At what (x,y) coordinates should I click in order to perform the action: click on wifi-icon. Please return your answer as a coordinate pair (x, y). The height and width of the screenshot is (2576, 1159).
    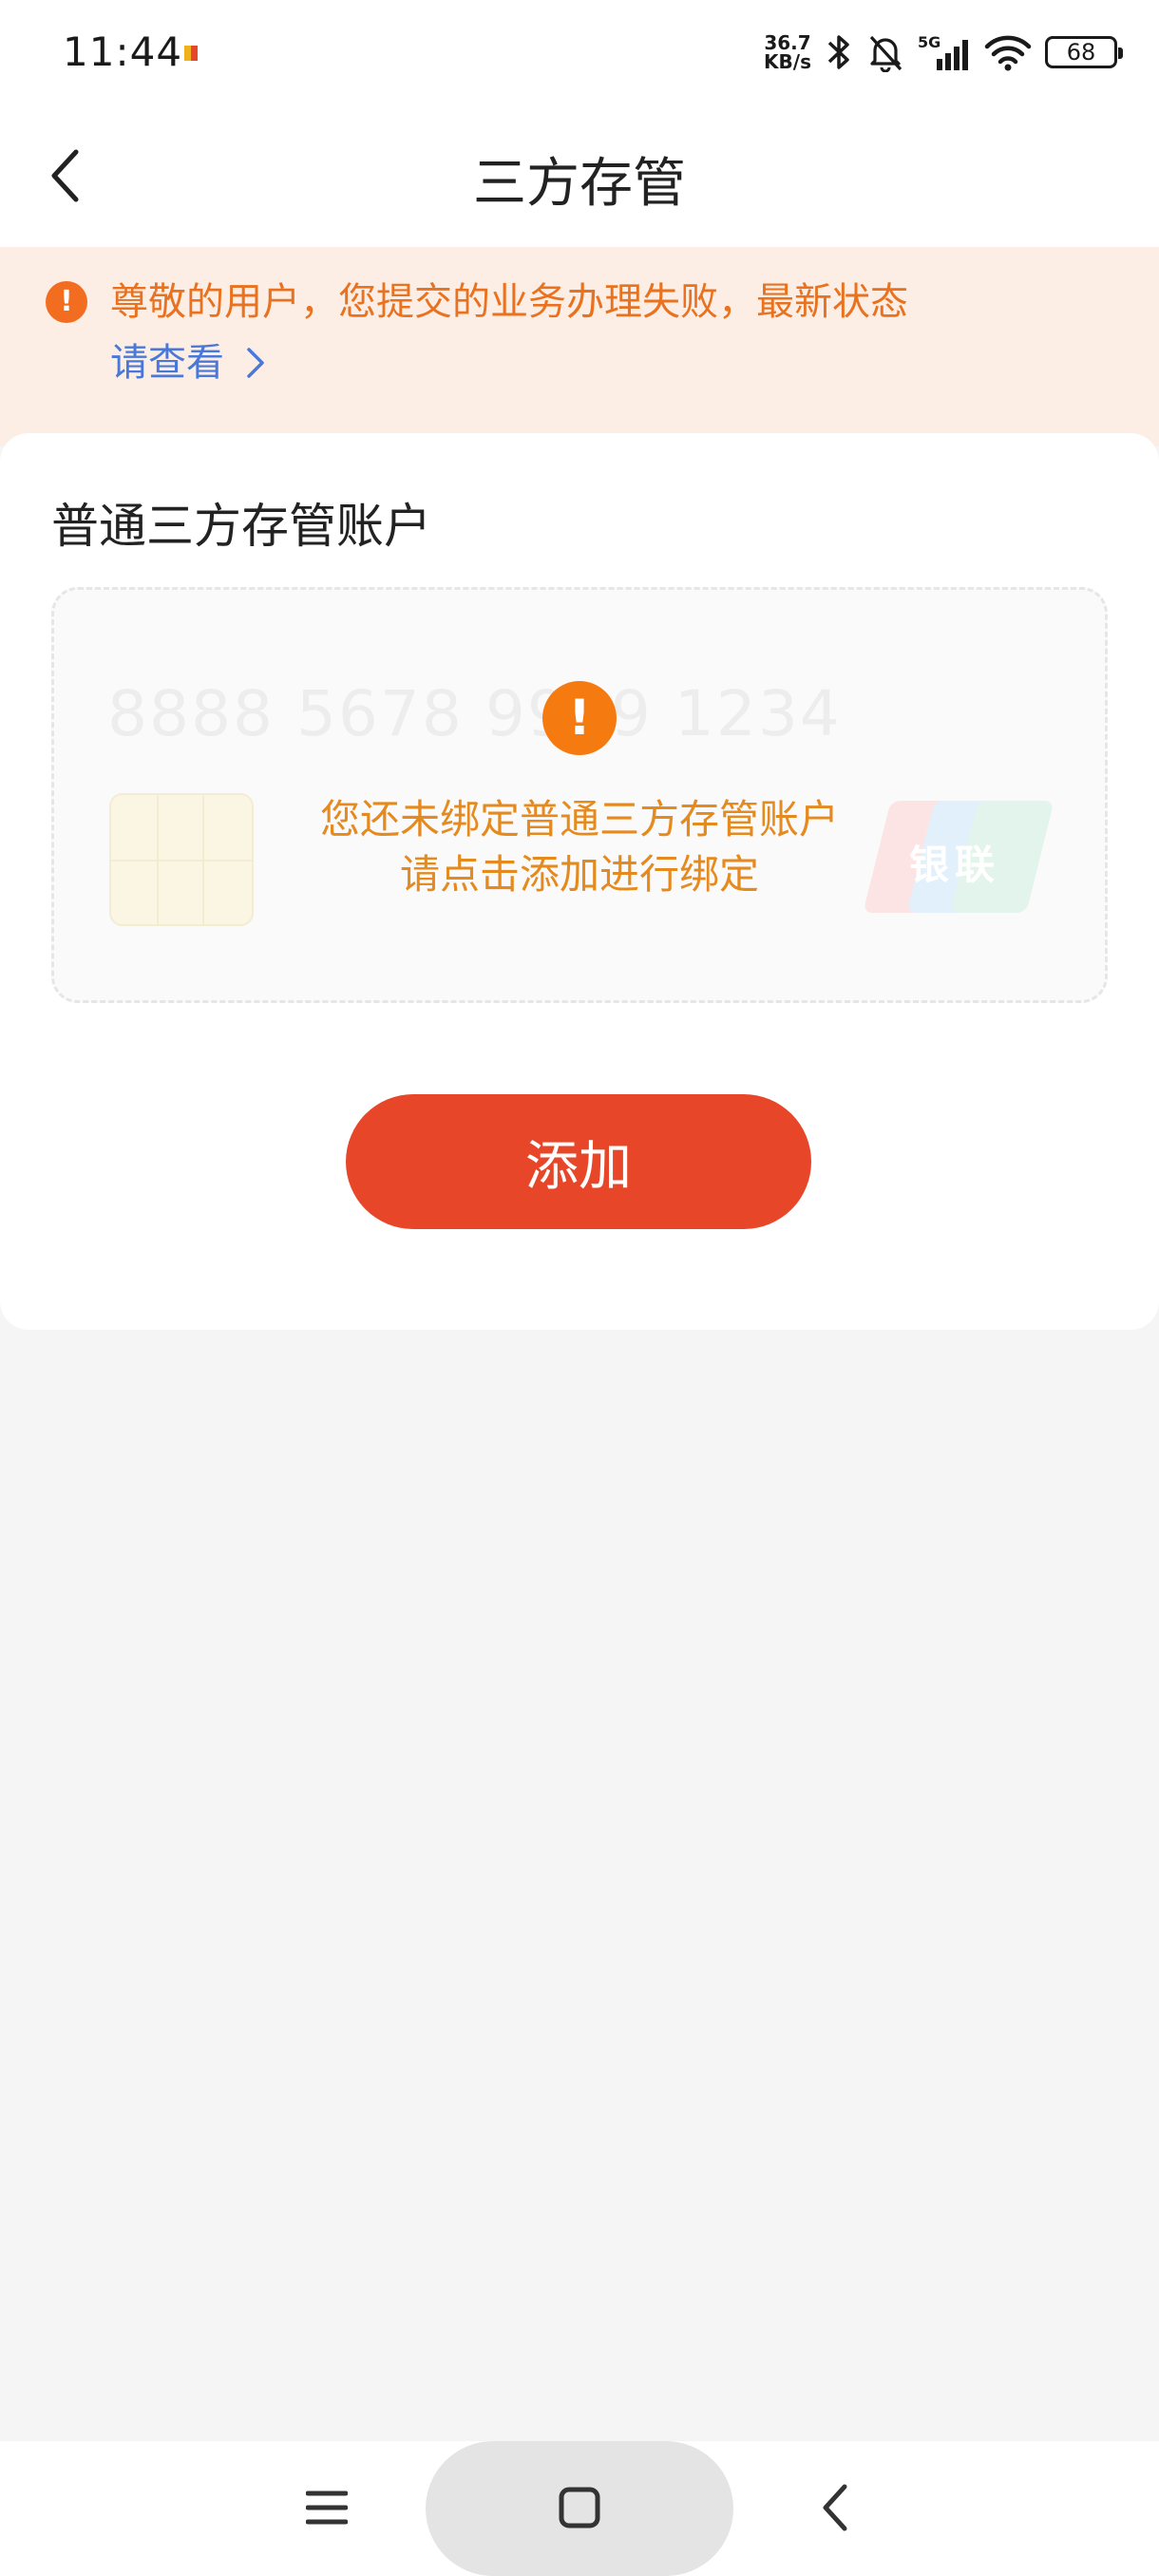
    Looking at the image, I should click on (1008, 52).